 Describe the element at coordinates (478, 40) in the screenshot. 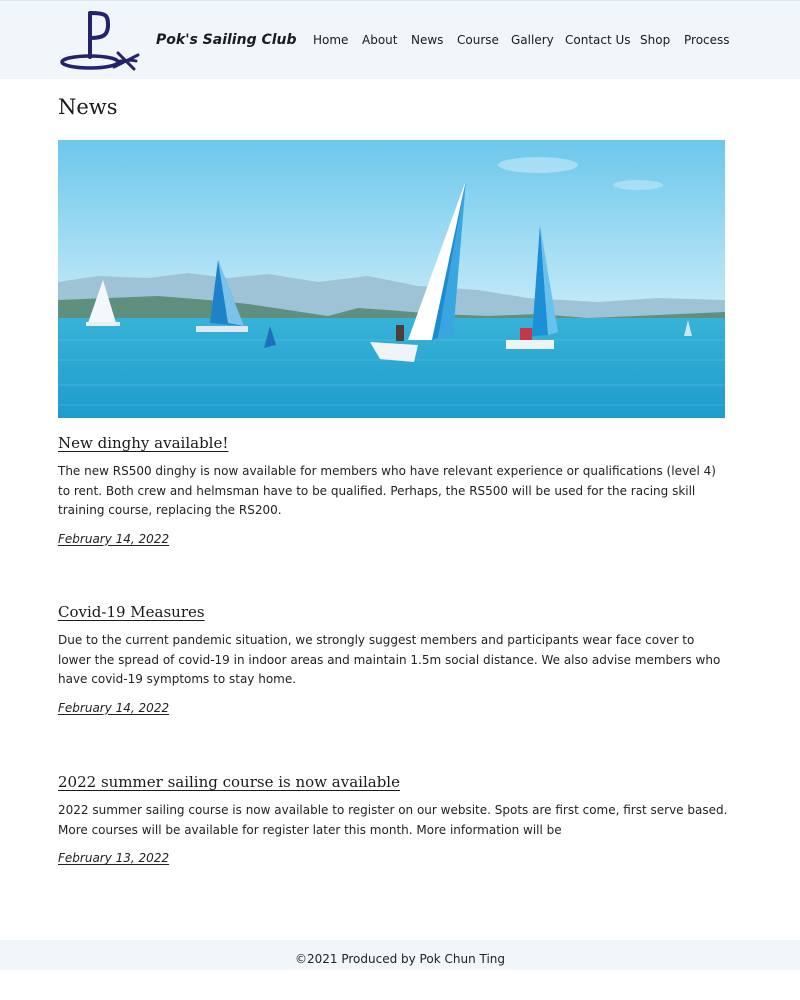

I see `nav-course: Course` at that location.